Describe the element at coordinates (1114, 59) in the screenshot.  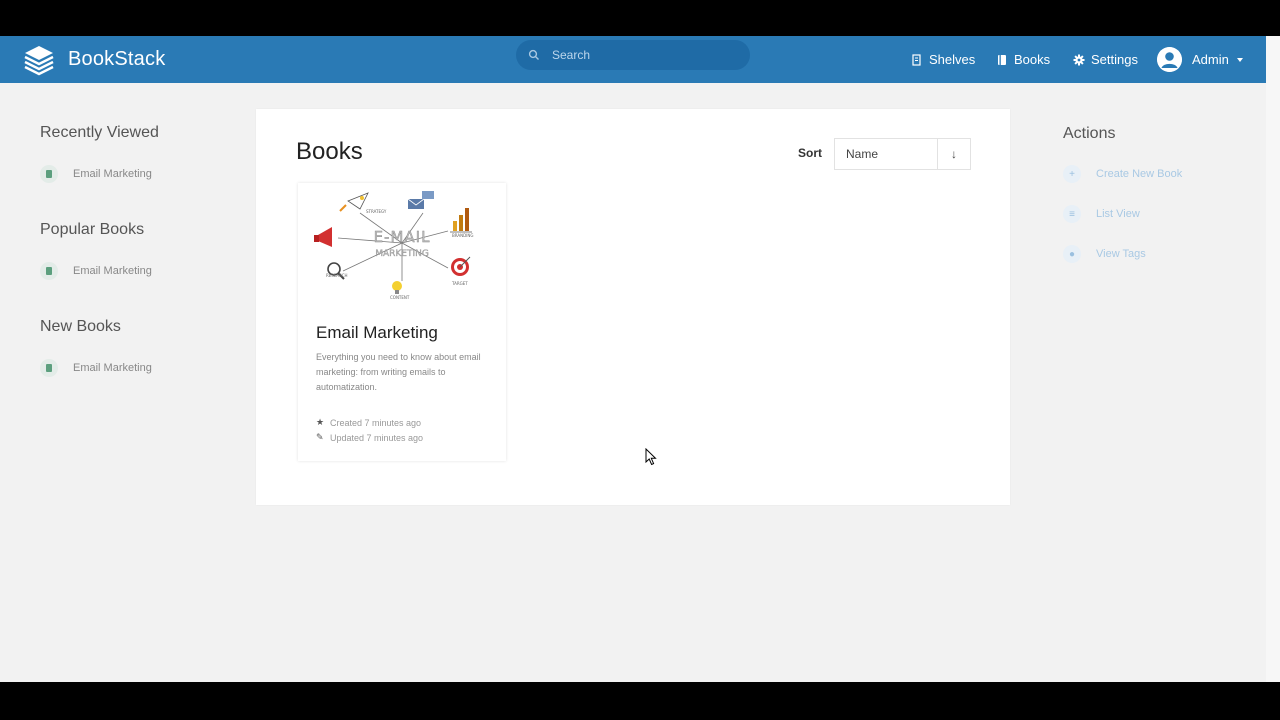
I see `nav-settings-label: Settings` at that location.